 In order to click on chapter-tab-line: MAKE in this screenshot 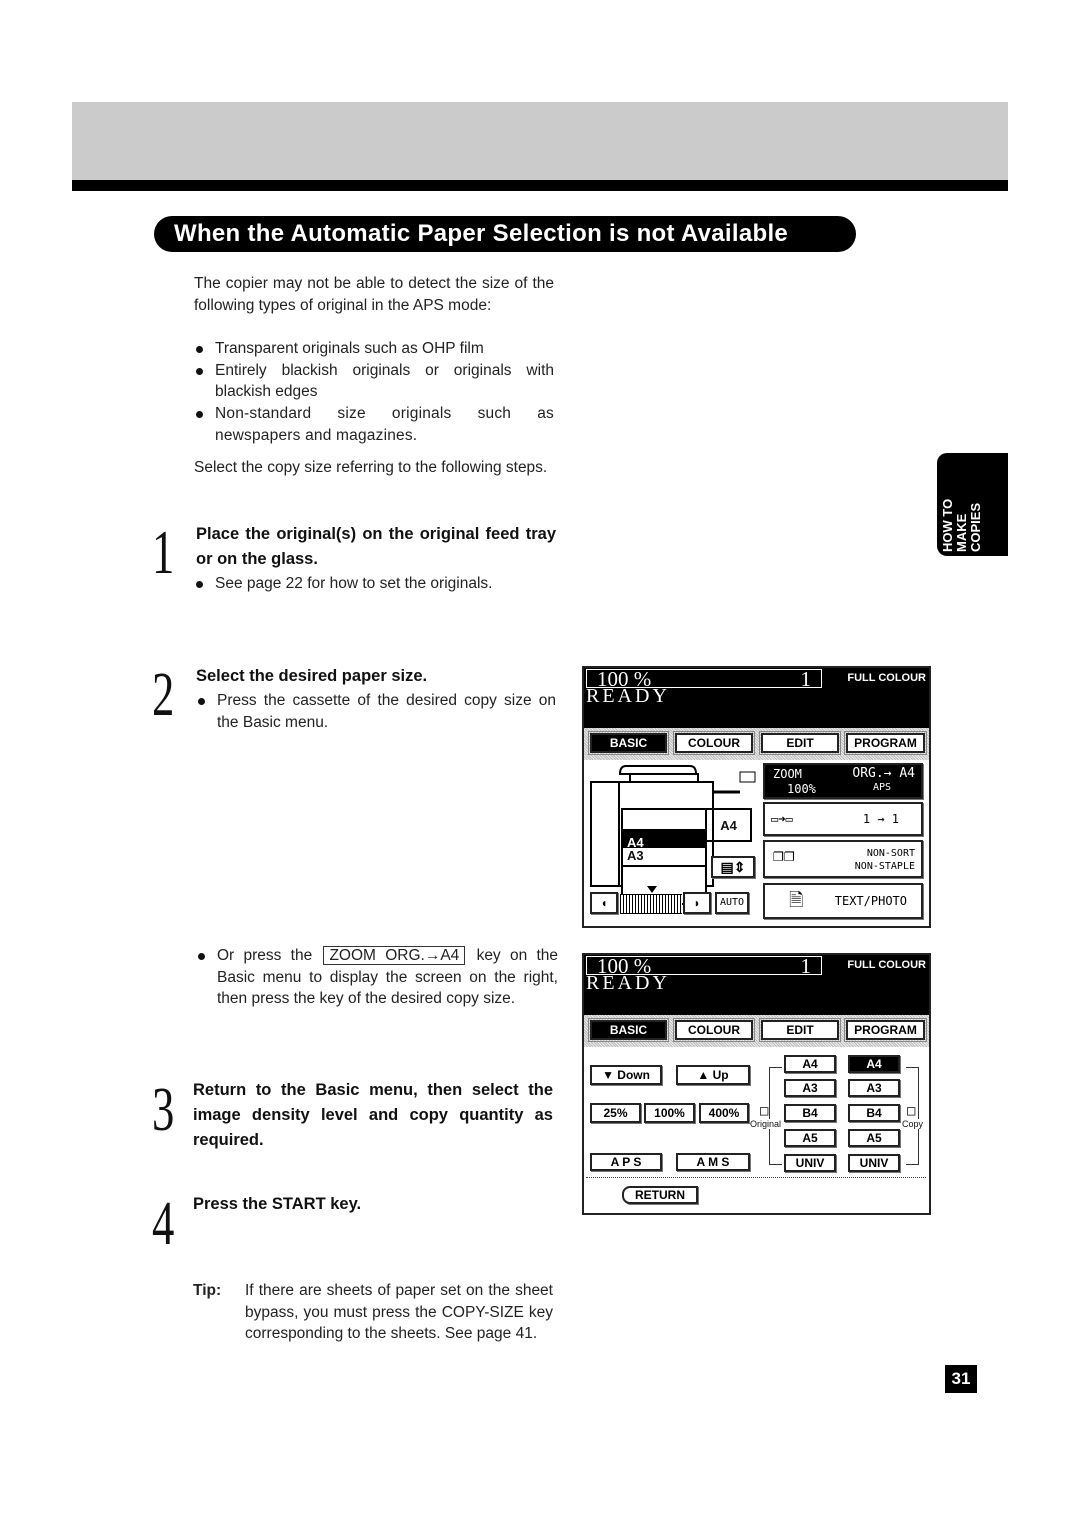, I will do `click(961, 532)`.